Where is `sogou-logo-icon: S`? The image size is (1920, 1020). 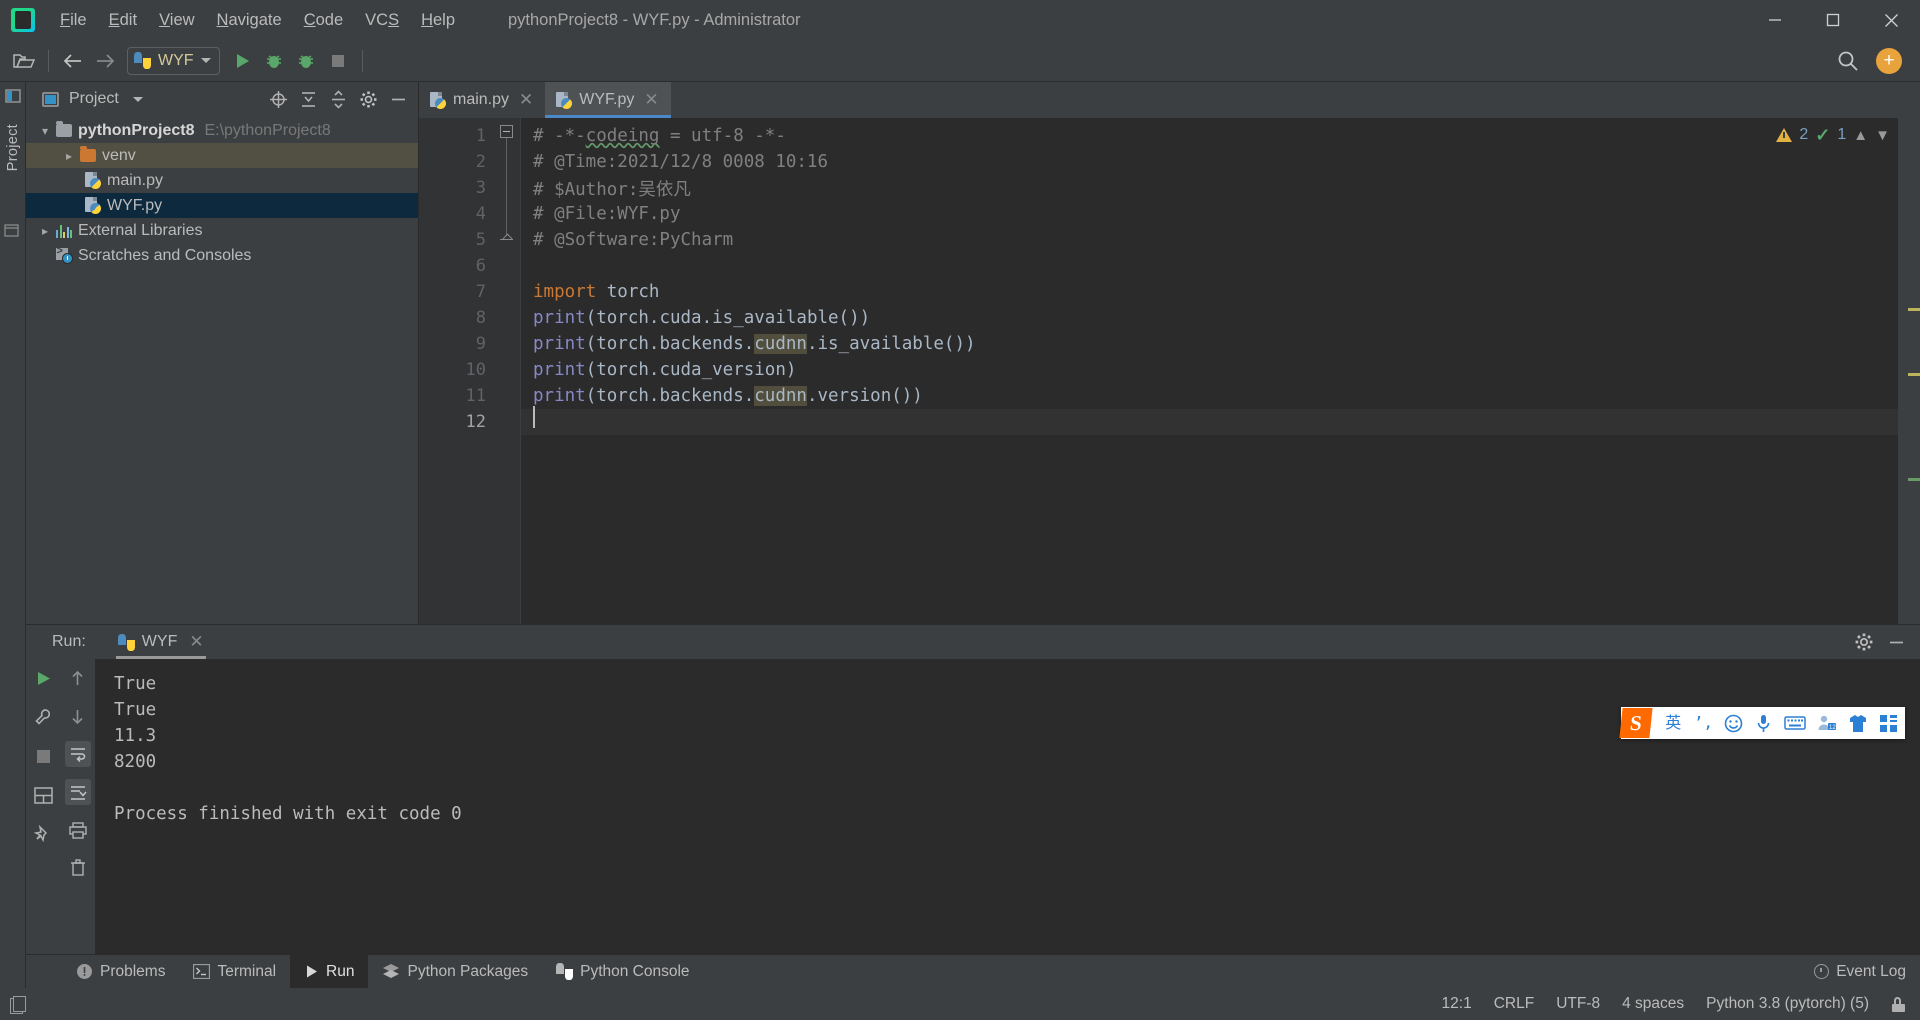
sogou-logo-icon: S is located at coordinates (1636, 723).